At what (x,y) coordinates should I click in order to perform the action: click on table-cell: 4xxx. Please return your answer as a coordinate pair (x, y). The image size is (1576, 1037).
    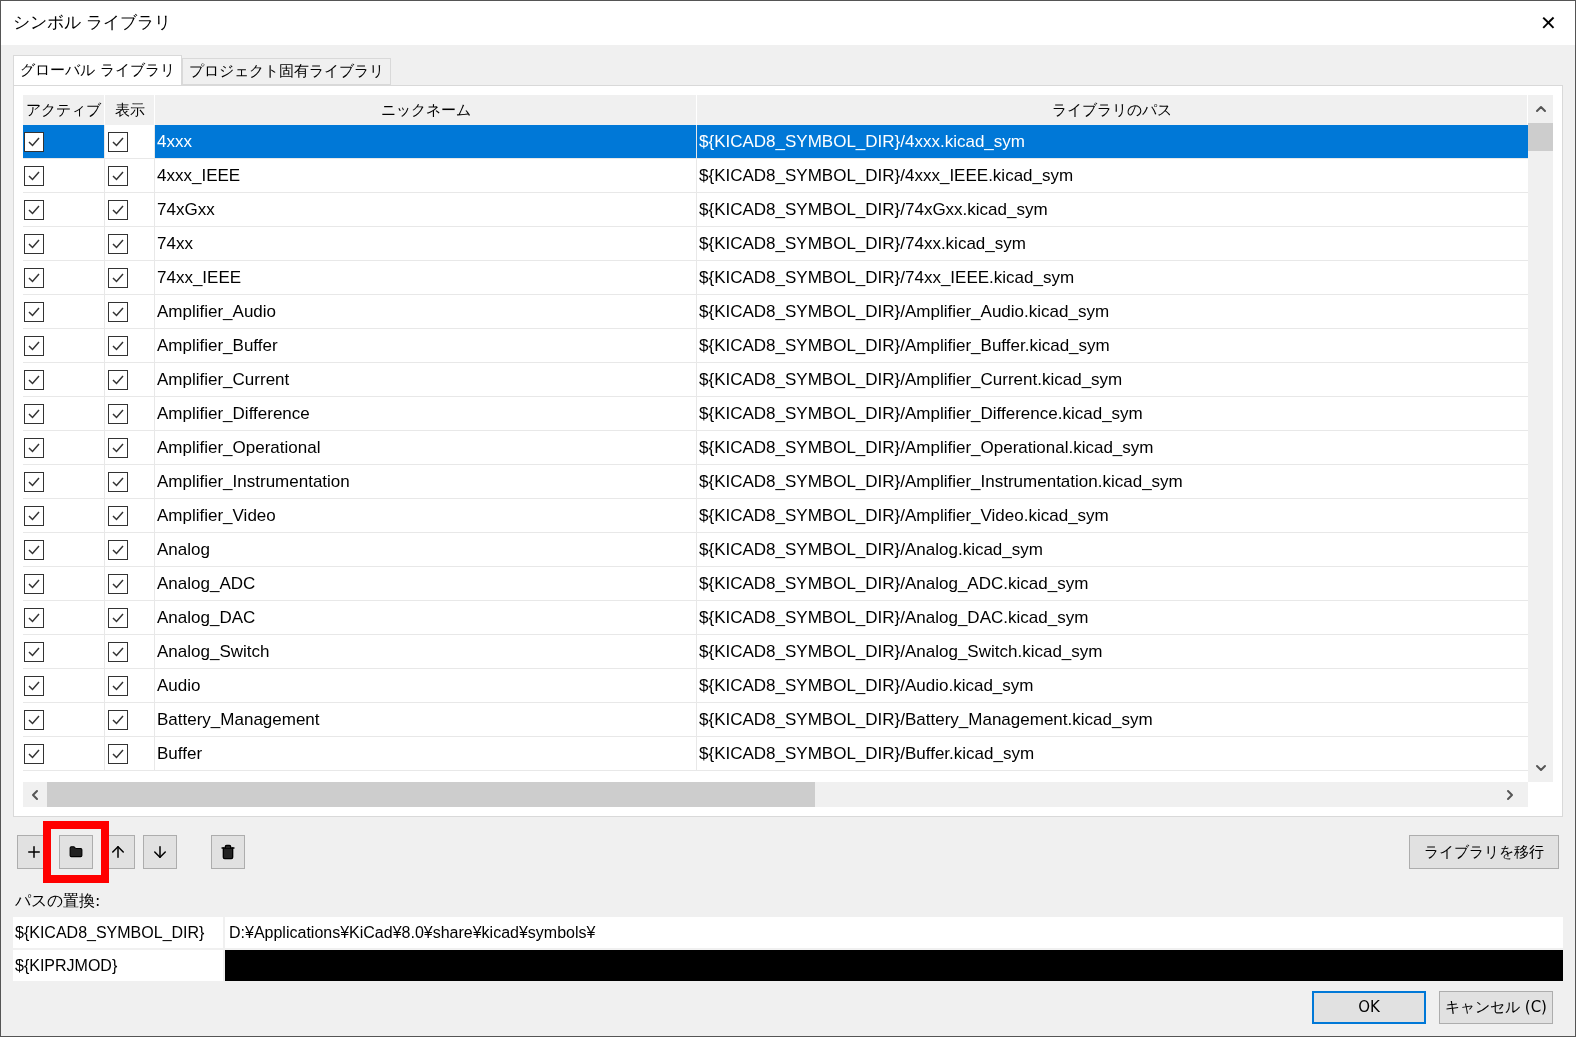
    Looking at the image, I should click on (426, 141).